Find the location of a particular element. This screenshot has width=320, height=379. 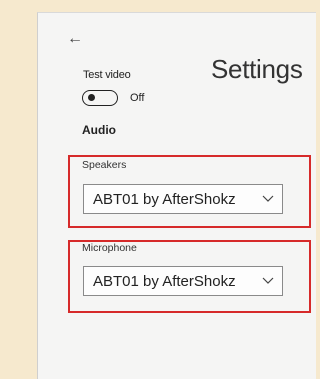

back-arrow-icon: ← is located at coordinates (75, 39).